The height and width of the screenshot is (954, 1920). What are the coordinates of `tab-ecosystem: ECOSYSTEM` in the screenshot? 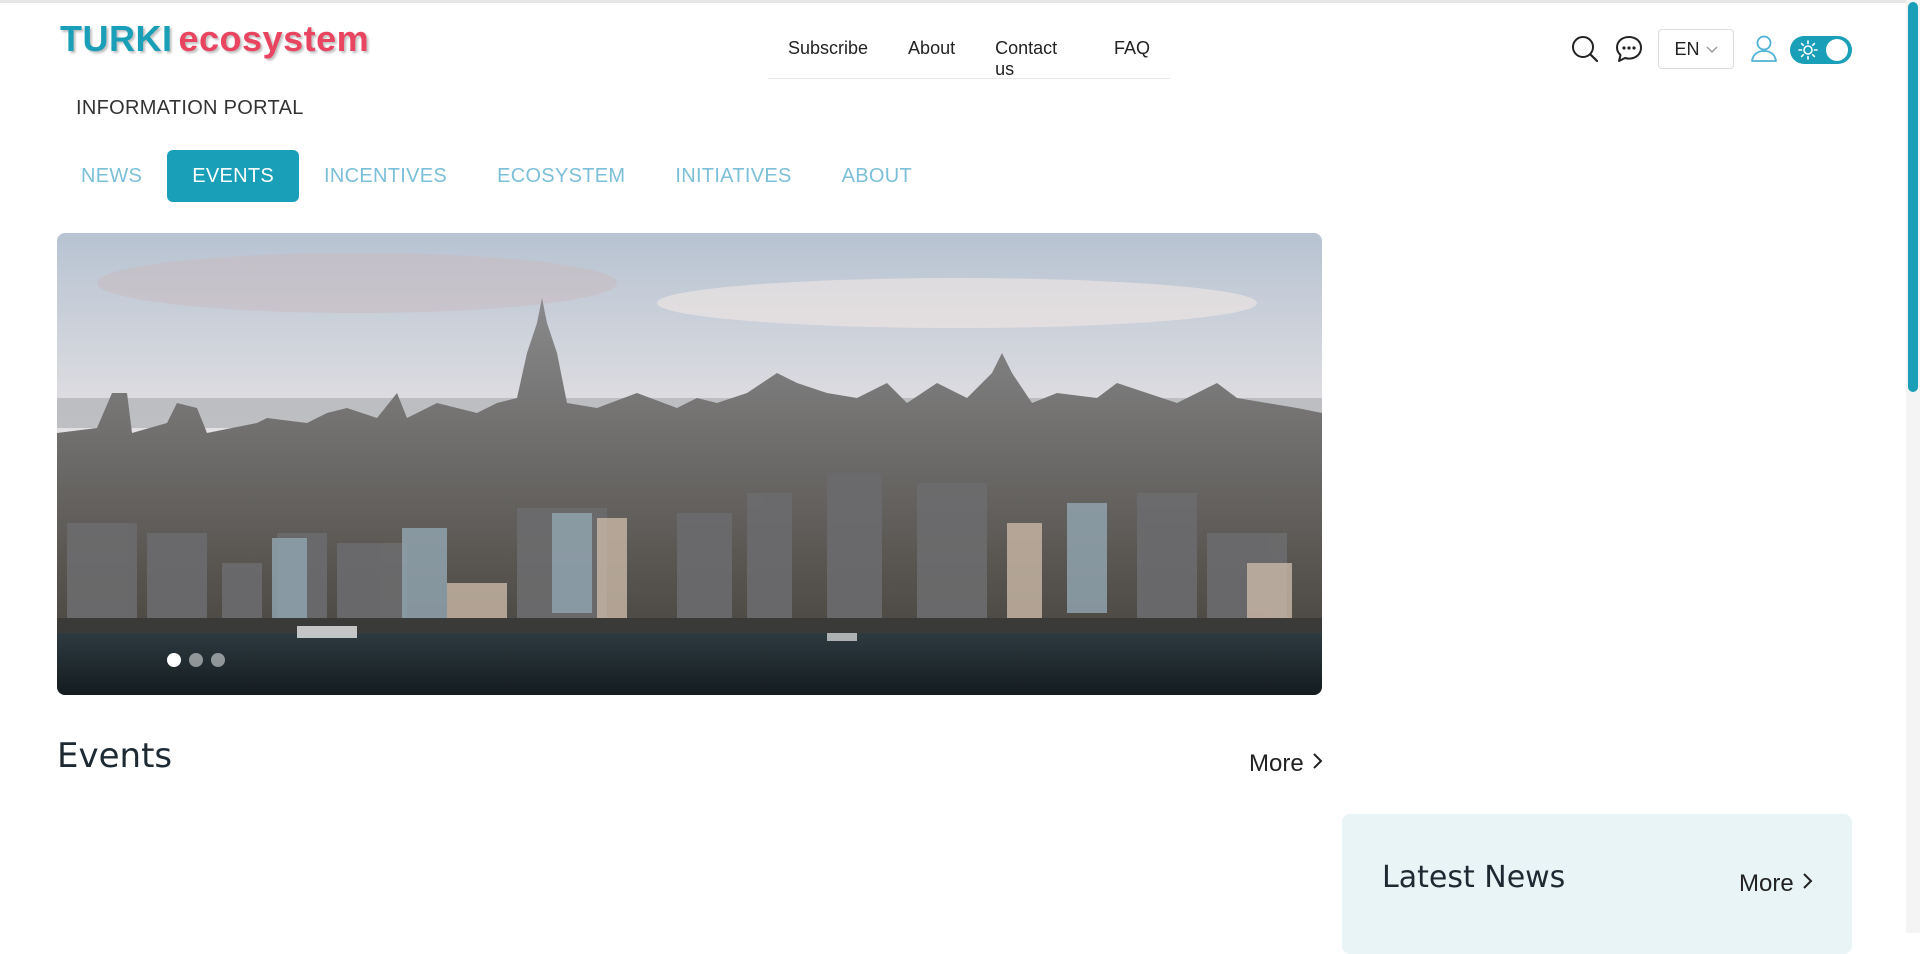 It's located at (561, 176).